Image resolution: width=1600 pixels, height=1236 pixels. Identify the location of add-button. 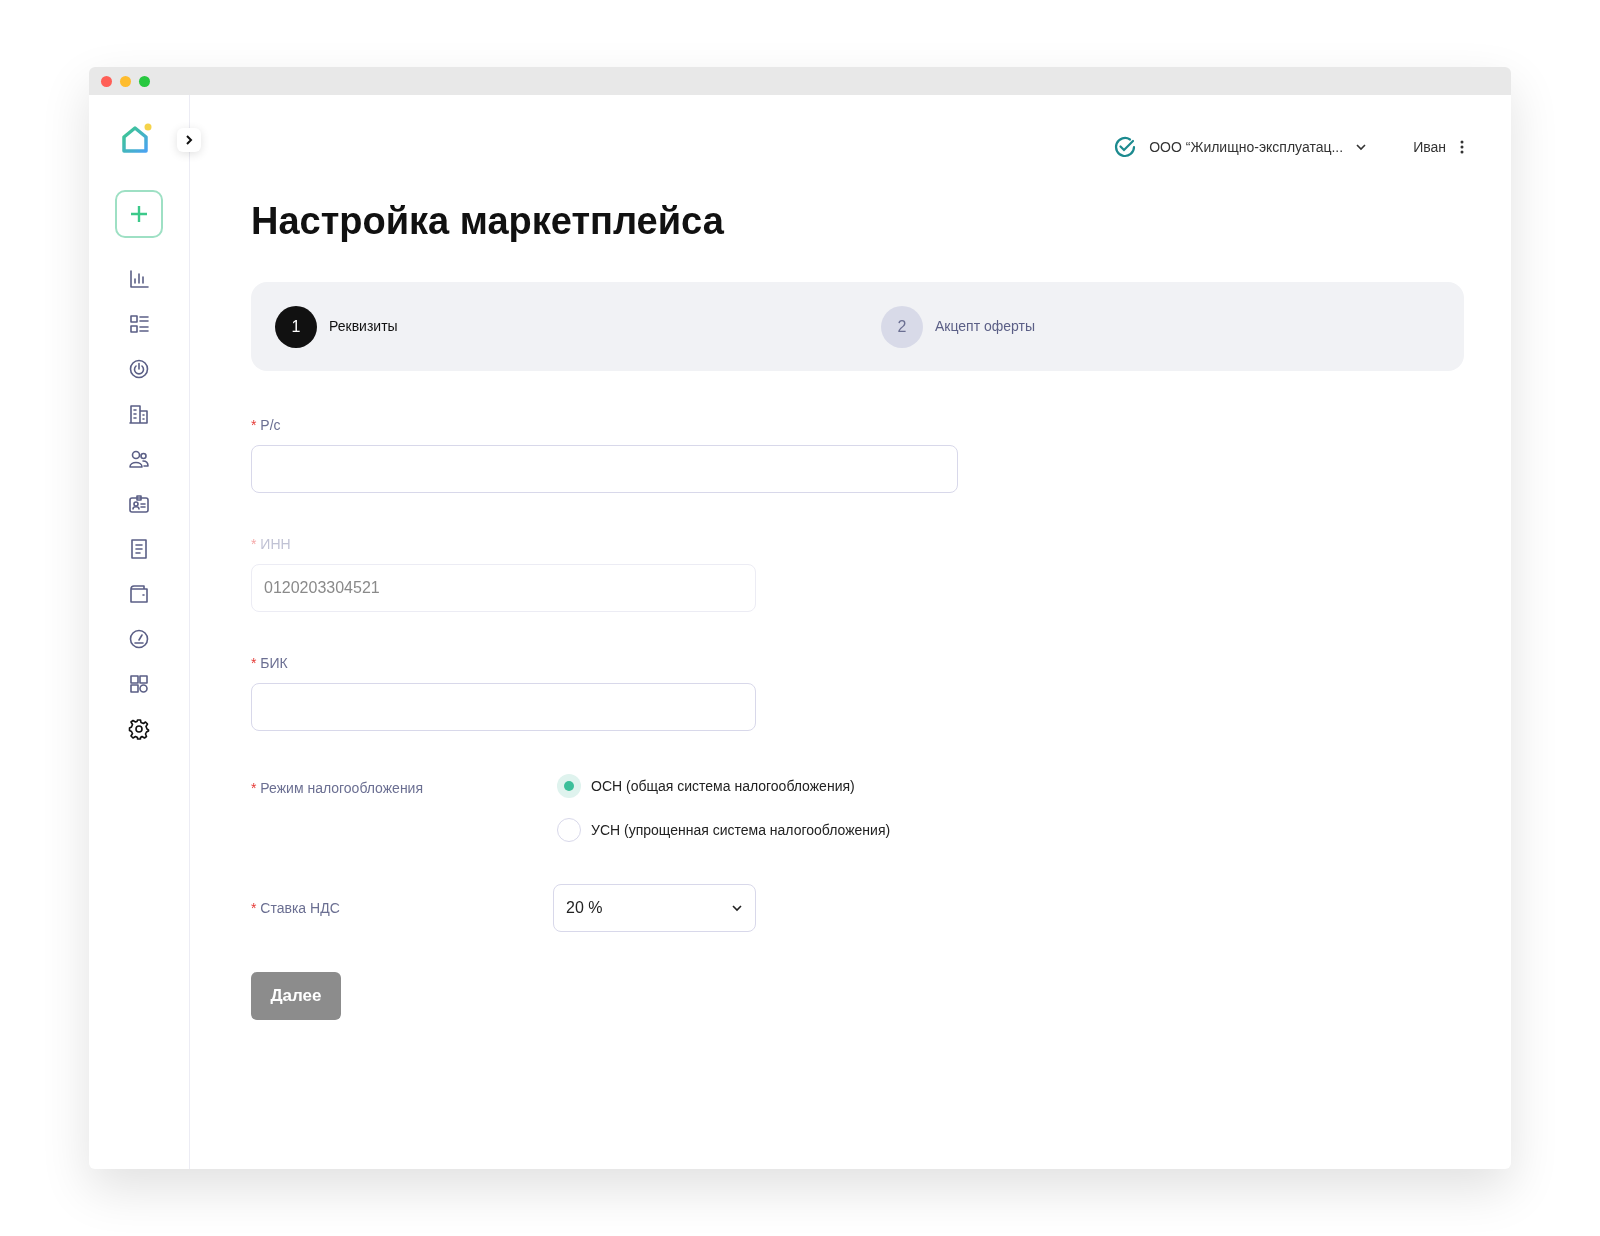
(139, 214).